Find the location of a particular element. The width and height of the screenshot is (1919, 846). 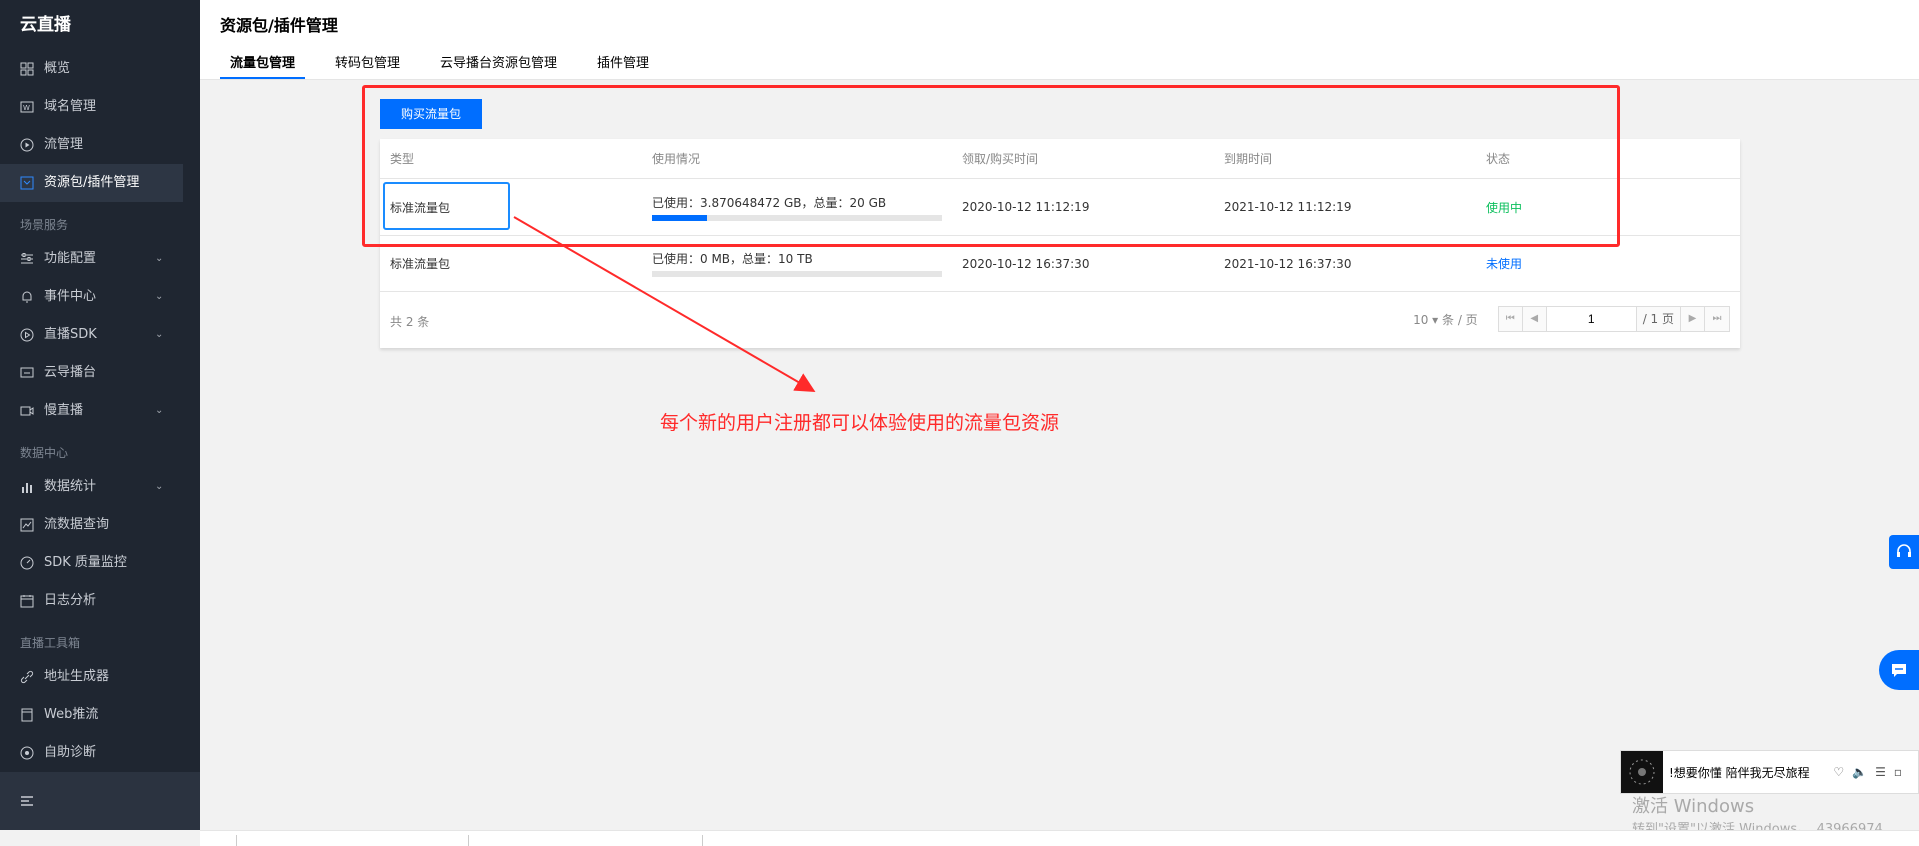

support-button is located at coordinates (1904, 552).